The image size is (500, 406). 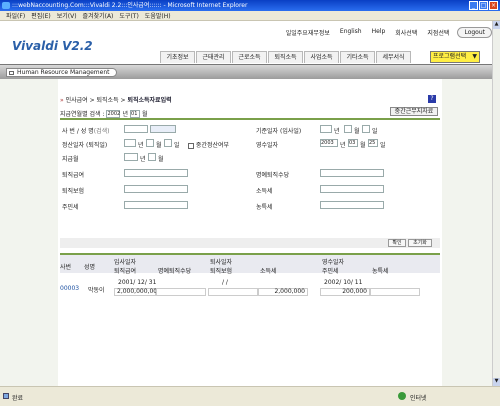 I want to click on row-receipt-date: 2002/ 10/ 11, so click(x=343, y=282).